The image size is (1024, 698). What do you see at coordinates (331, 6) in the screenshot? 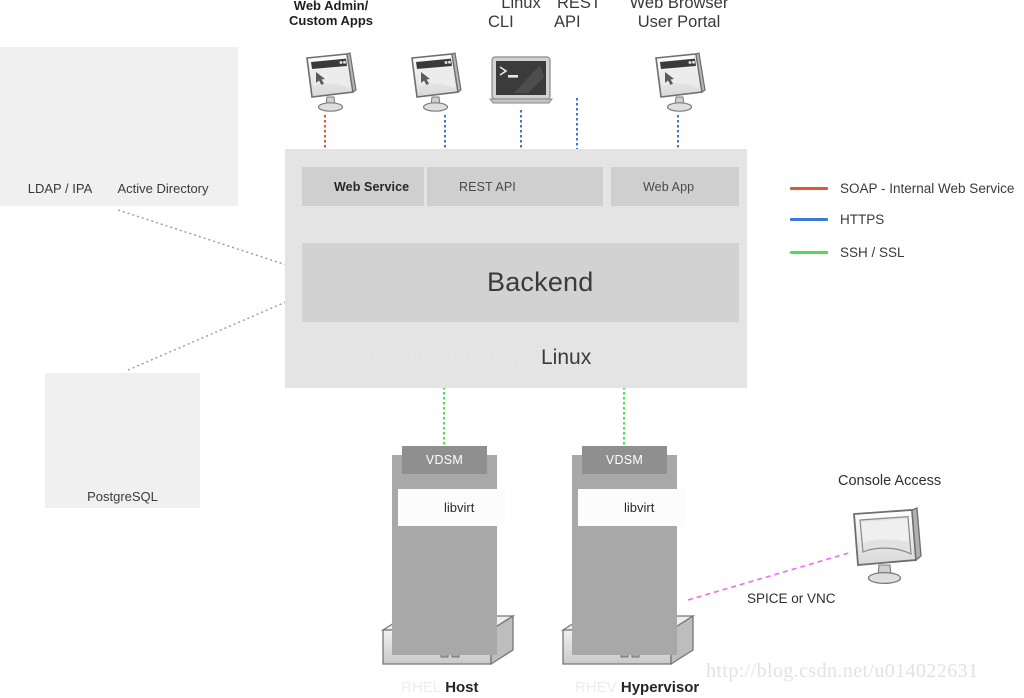
I see `client-label-web-admin-line1: Web Admin/` at bounding box center [331, 6].